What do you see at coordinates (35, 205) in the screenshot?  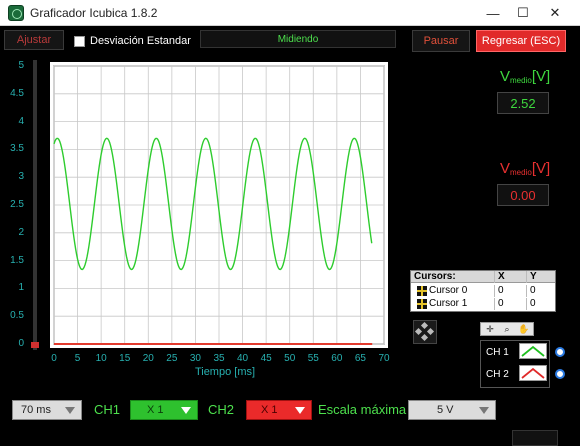 I see `offset-slider-track` at bounding box center [35, 205].